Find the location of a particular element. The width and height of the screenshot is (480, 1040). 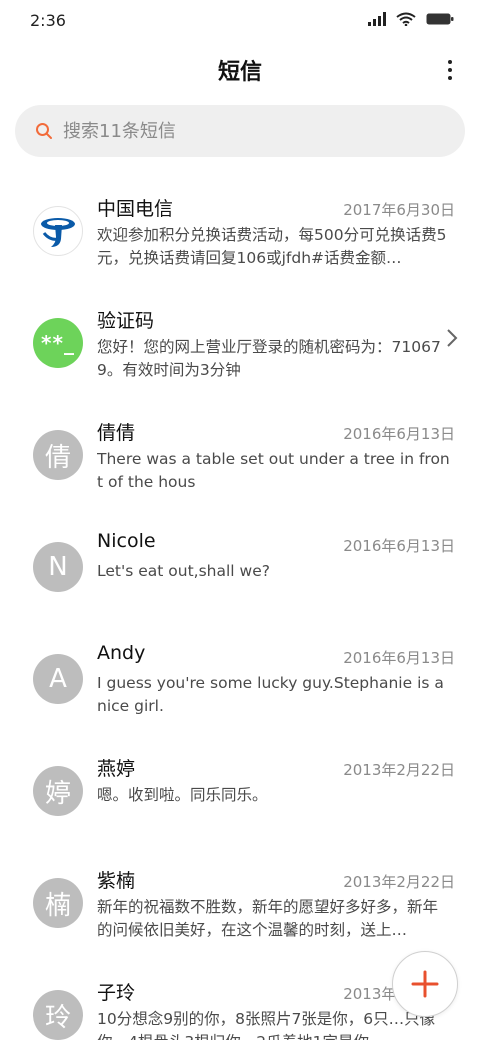

sender-name: 子玲 is located at coordinates (116, 993).